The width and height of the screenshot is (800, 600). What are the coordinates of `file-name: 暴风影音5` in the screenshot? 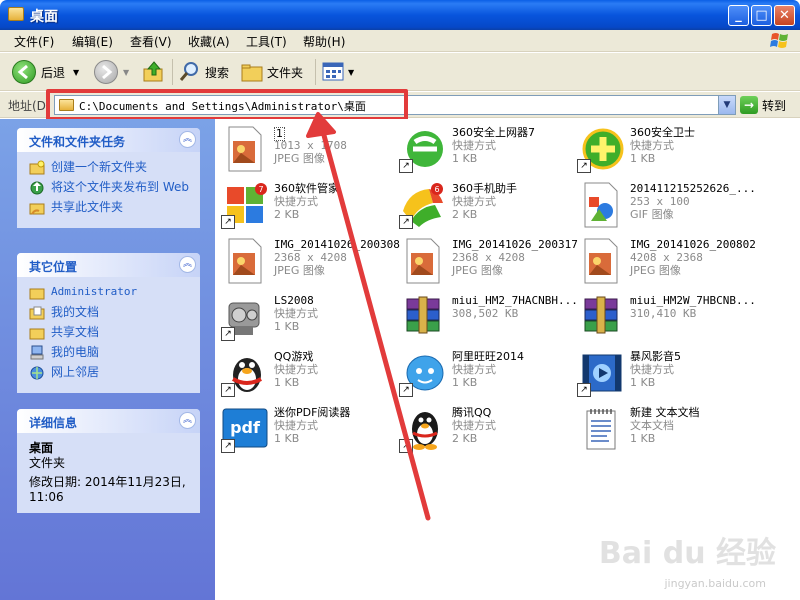 It's located at (655, 356).